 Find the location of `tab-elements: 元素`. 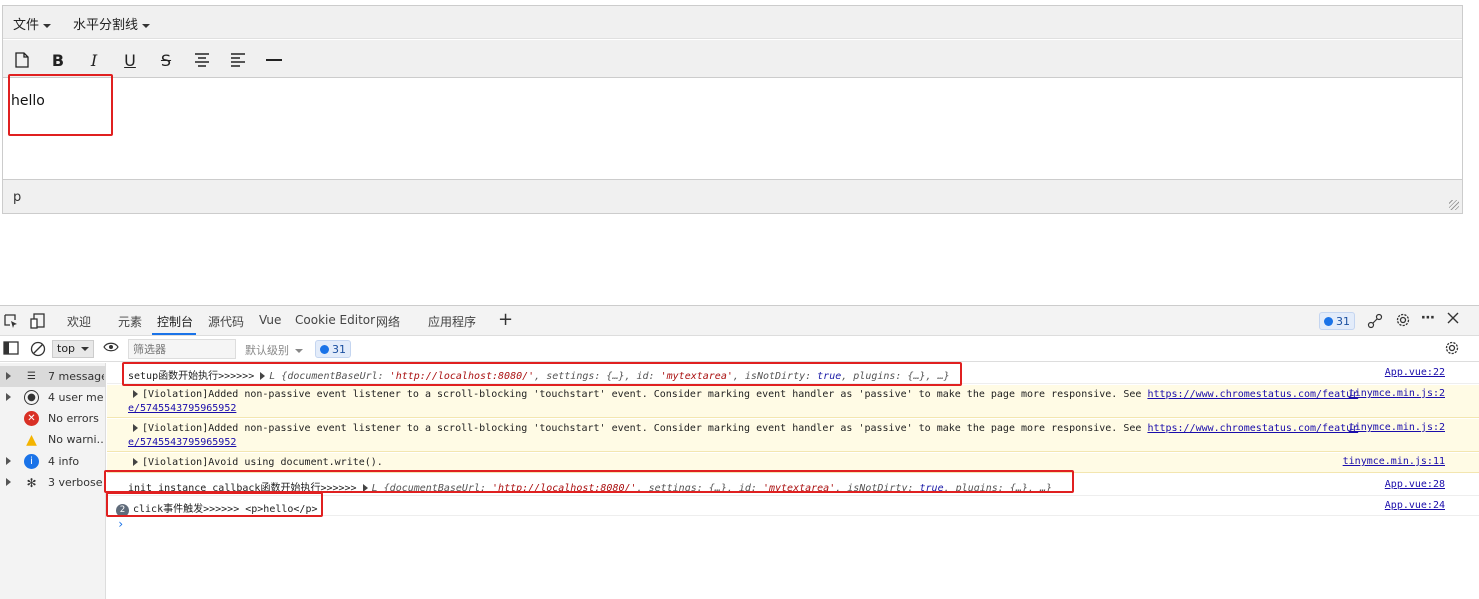

tab-elements: 元素 is located at coordinates (130, 321).